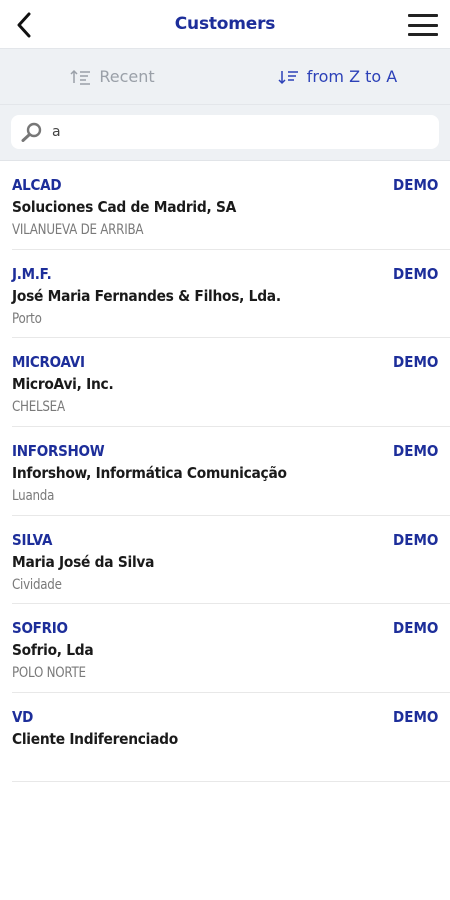  I want to click on sort-ascending-icon, so click(80, 77).